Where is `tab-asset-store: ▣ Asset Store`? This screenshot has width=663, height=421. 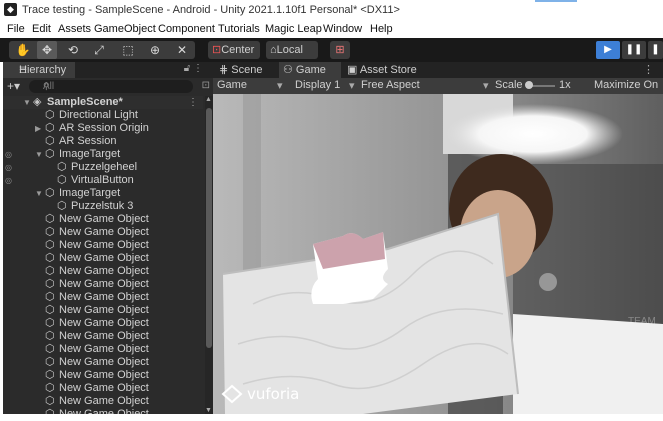 tab-asset-store: ▣ Asset Store is located at coordinates (392, 70).